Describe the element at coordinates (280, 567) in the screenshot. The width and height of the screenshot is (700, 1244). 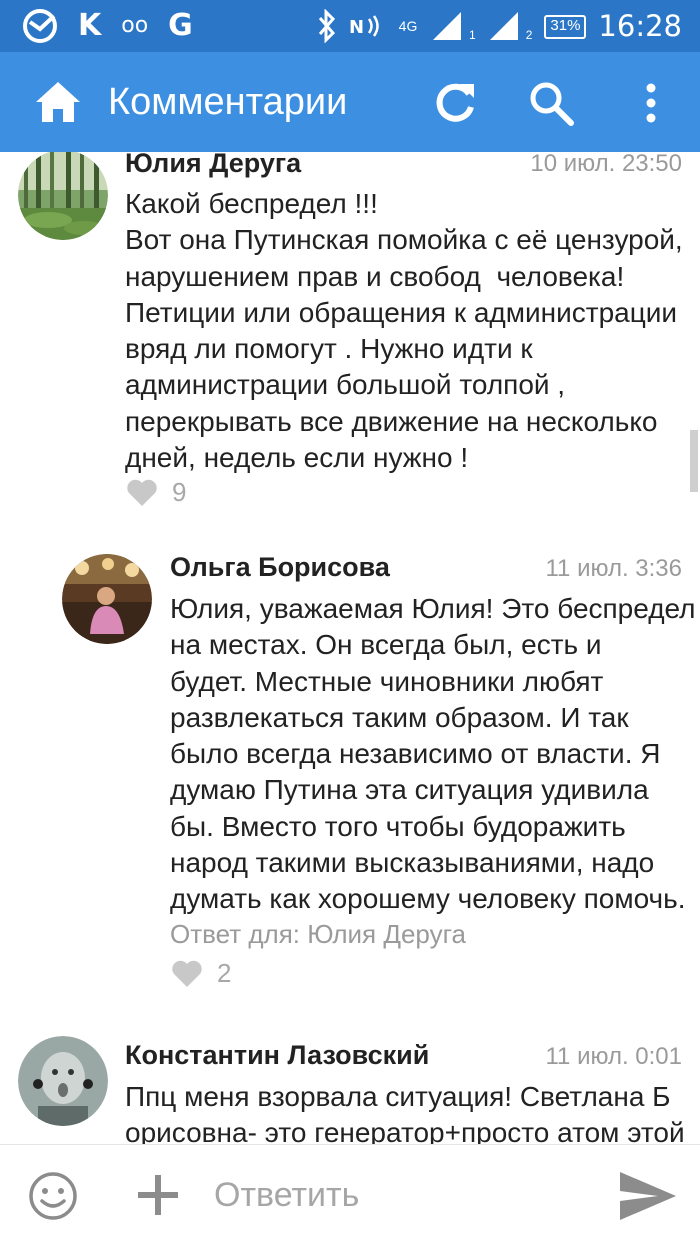
I see `comment-author: Ольга Борисова` at that location.